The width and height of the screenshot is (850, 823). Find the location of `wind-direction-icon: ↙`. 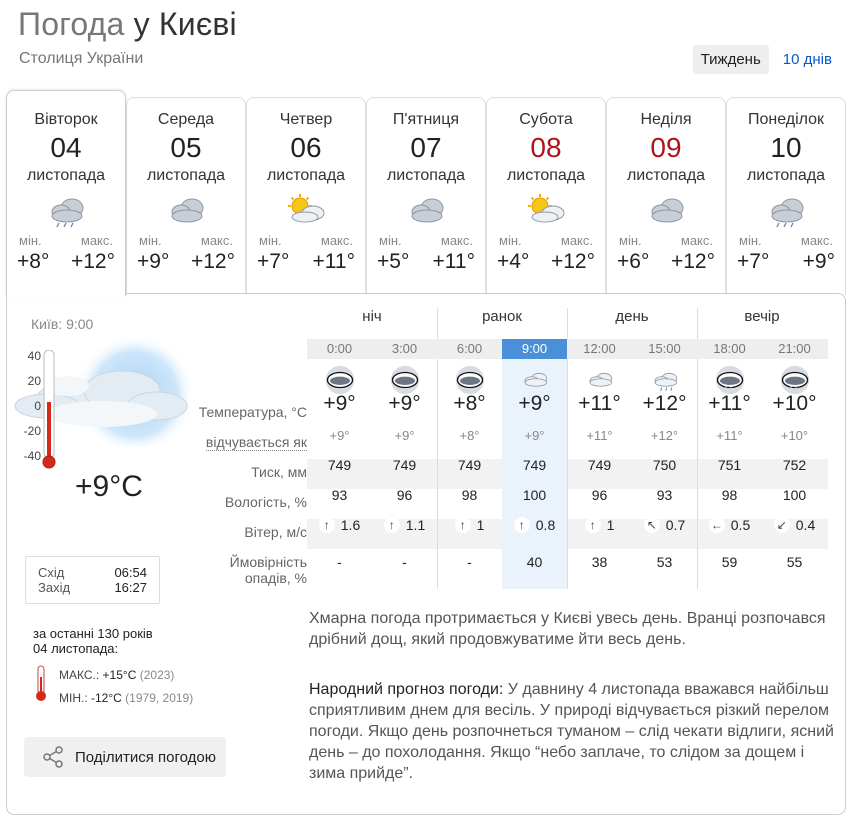

wind-direction-icon: ↙ is located at coordinates (781, 525).